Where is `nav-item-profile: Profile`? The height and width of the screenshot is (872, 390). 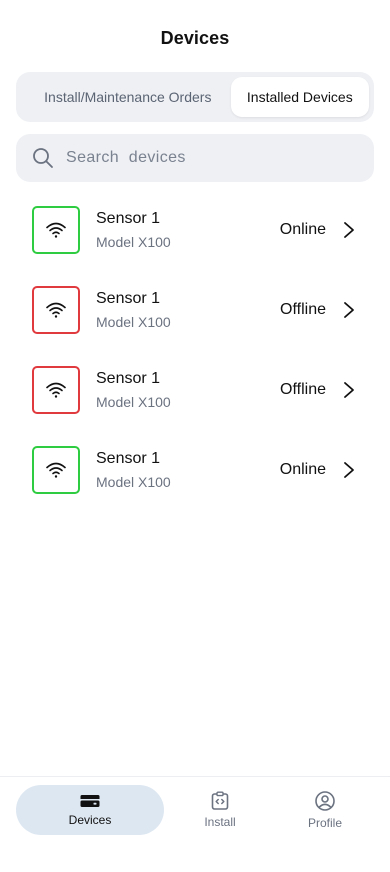
nav-item-profile: Profile is located at coordinates (325, 810).